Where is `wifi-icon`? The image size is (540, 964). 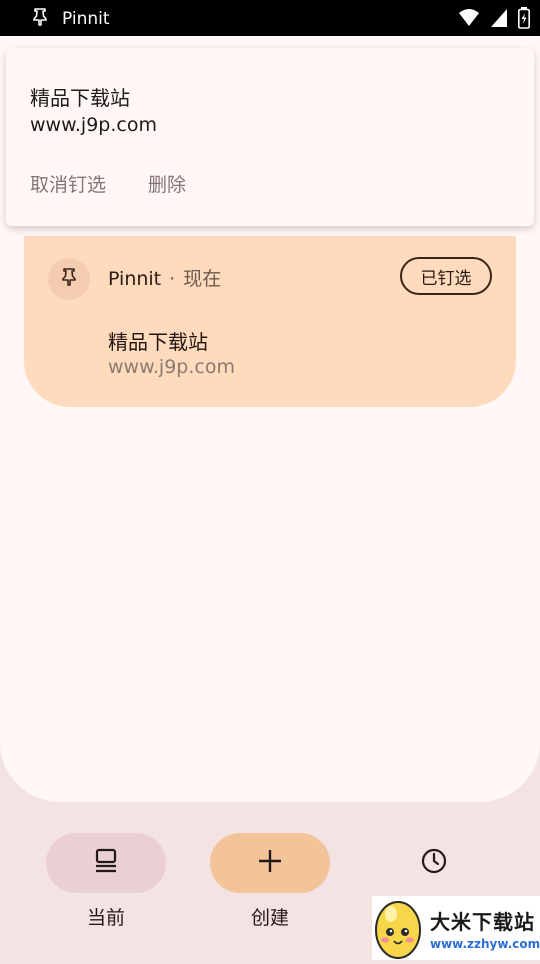
wifi-icon is located at coordinates (469, 18).